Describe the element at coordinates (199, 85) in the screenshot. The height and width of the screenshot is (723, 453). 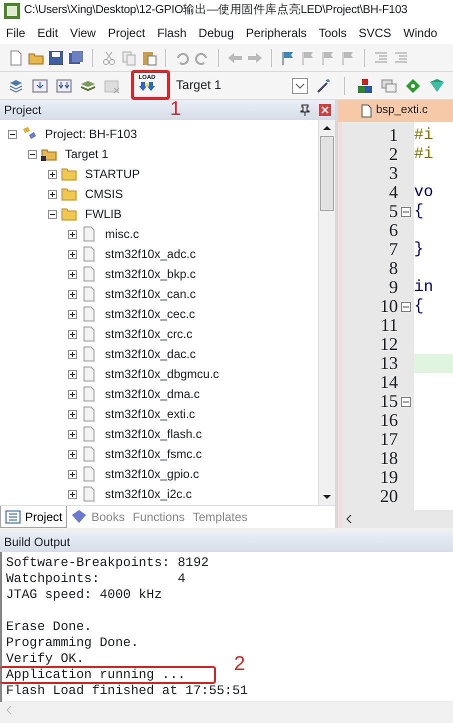
I see `target-name: Target 1` at that location.